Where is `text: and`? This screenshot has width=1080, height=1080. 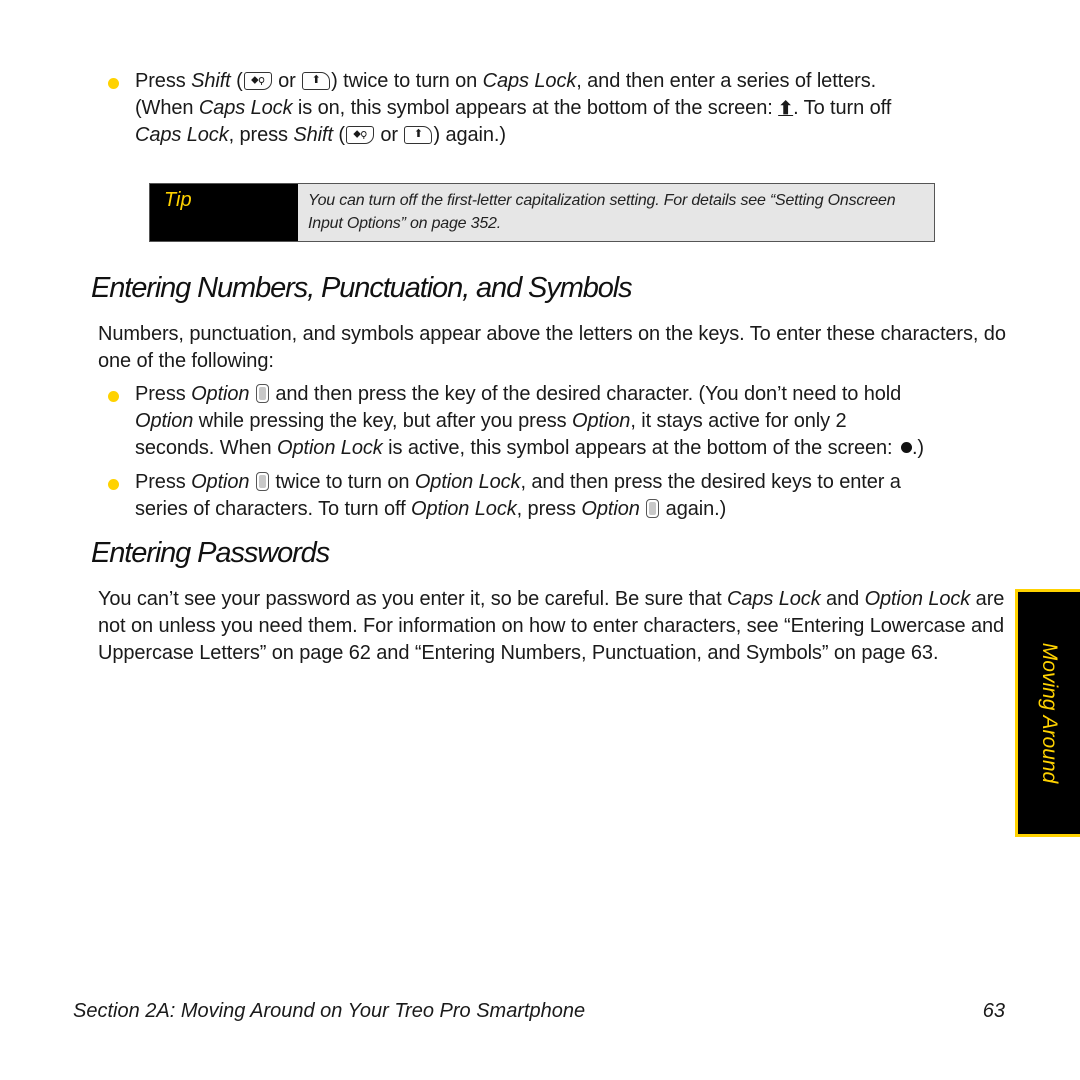 text: and is located at coordinates (842, 599).